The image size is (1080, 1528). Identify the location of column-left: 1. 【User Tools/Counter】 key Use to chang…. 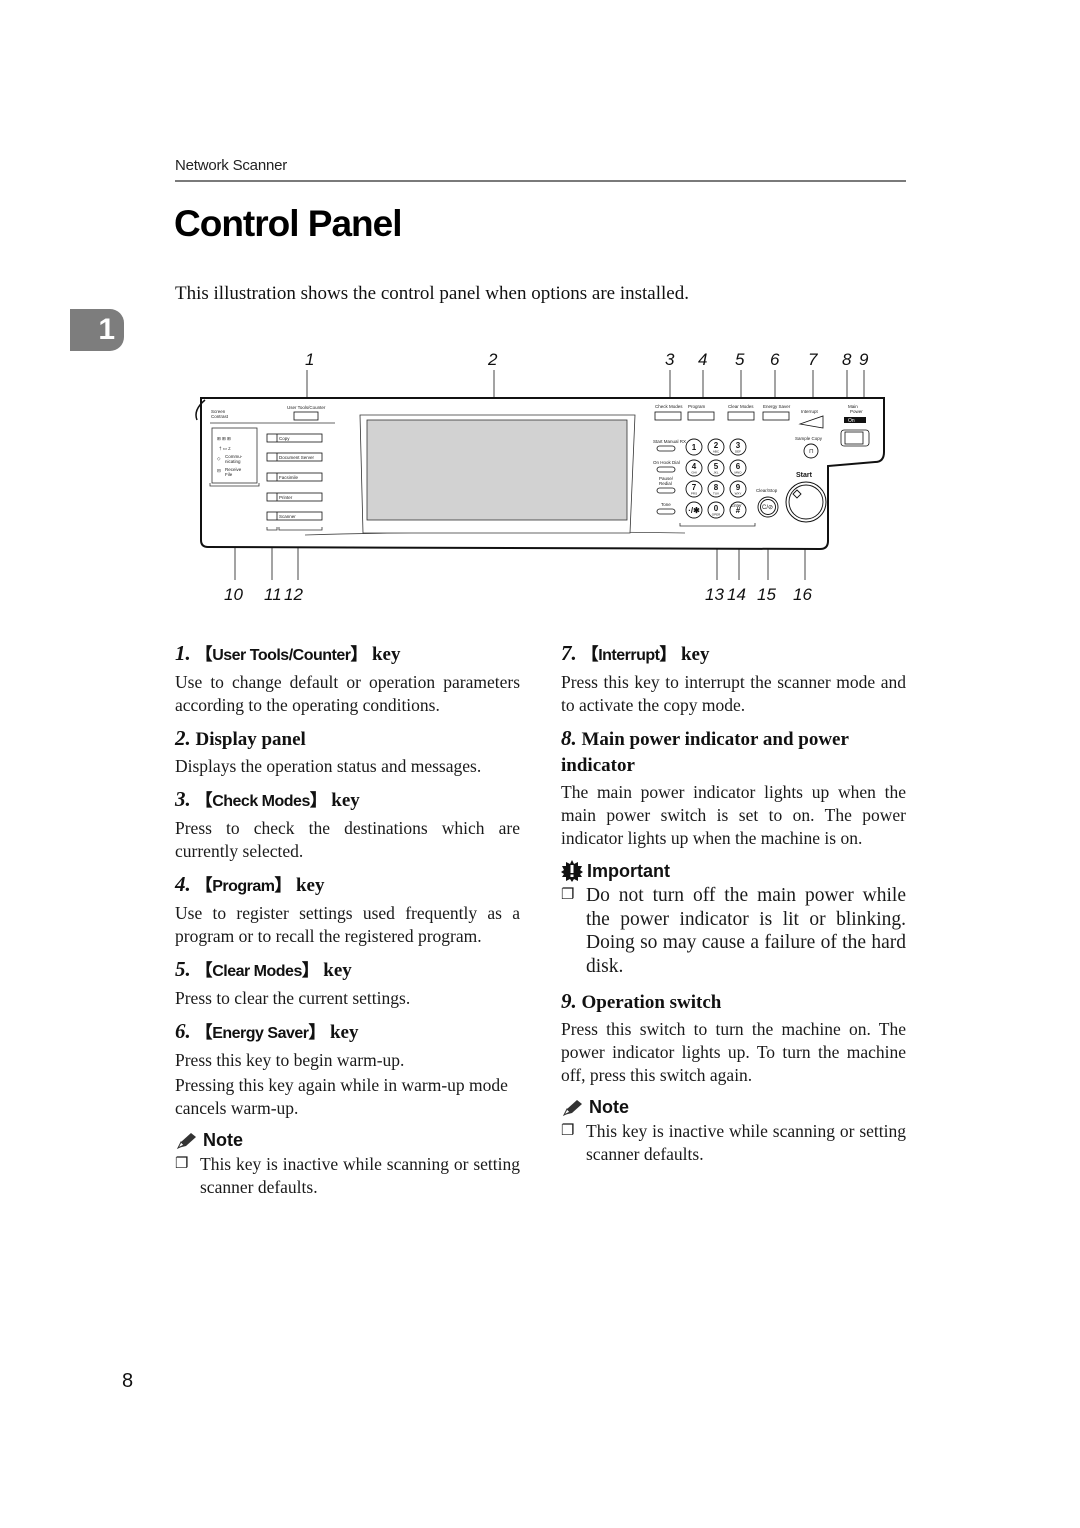
(347, 919).